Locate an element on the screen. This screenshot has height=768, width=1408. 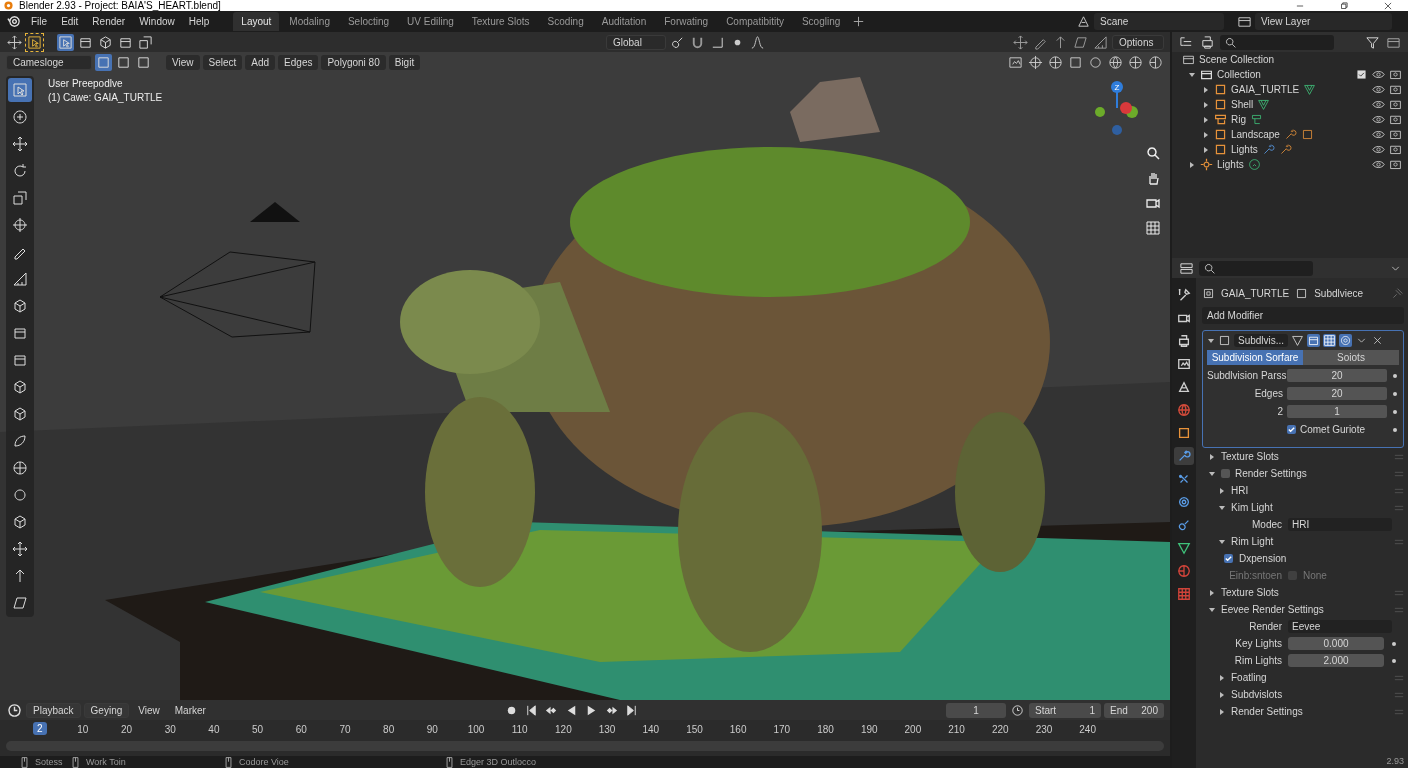
section-header: Eevee Render Settings is located at coordinates (1272, 609).